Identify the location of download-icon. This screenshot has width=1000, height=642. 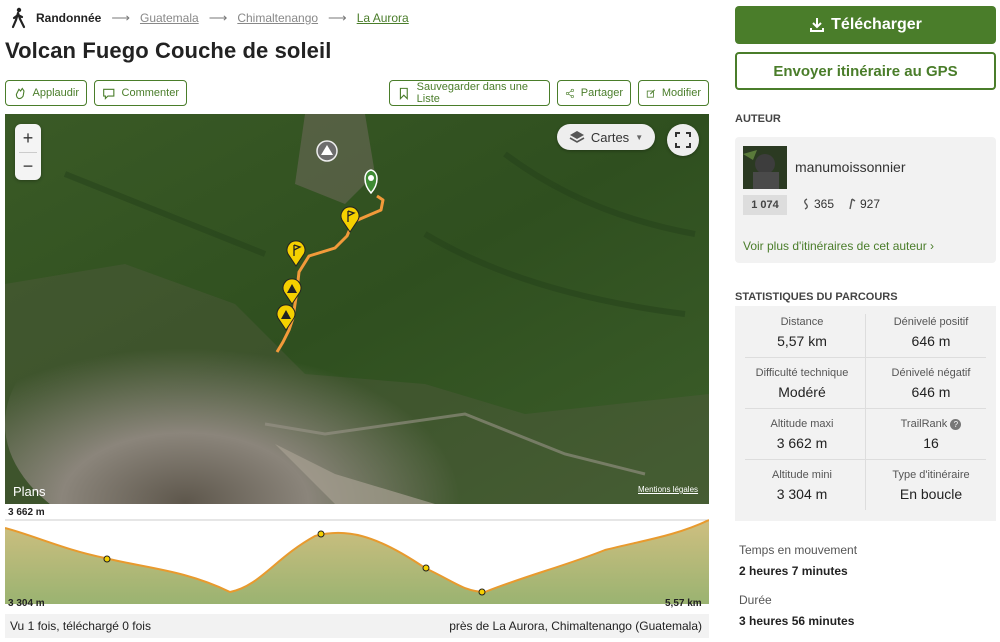
(817, 25).